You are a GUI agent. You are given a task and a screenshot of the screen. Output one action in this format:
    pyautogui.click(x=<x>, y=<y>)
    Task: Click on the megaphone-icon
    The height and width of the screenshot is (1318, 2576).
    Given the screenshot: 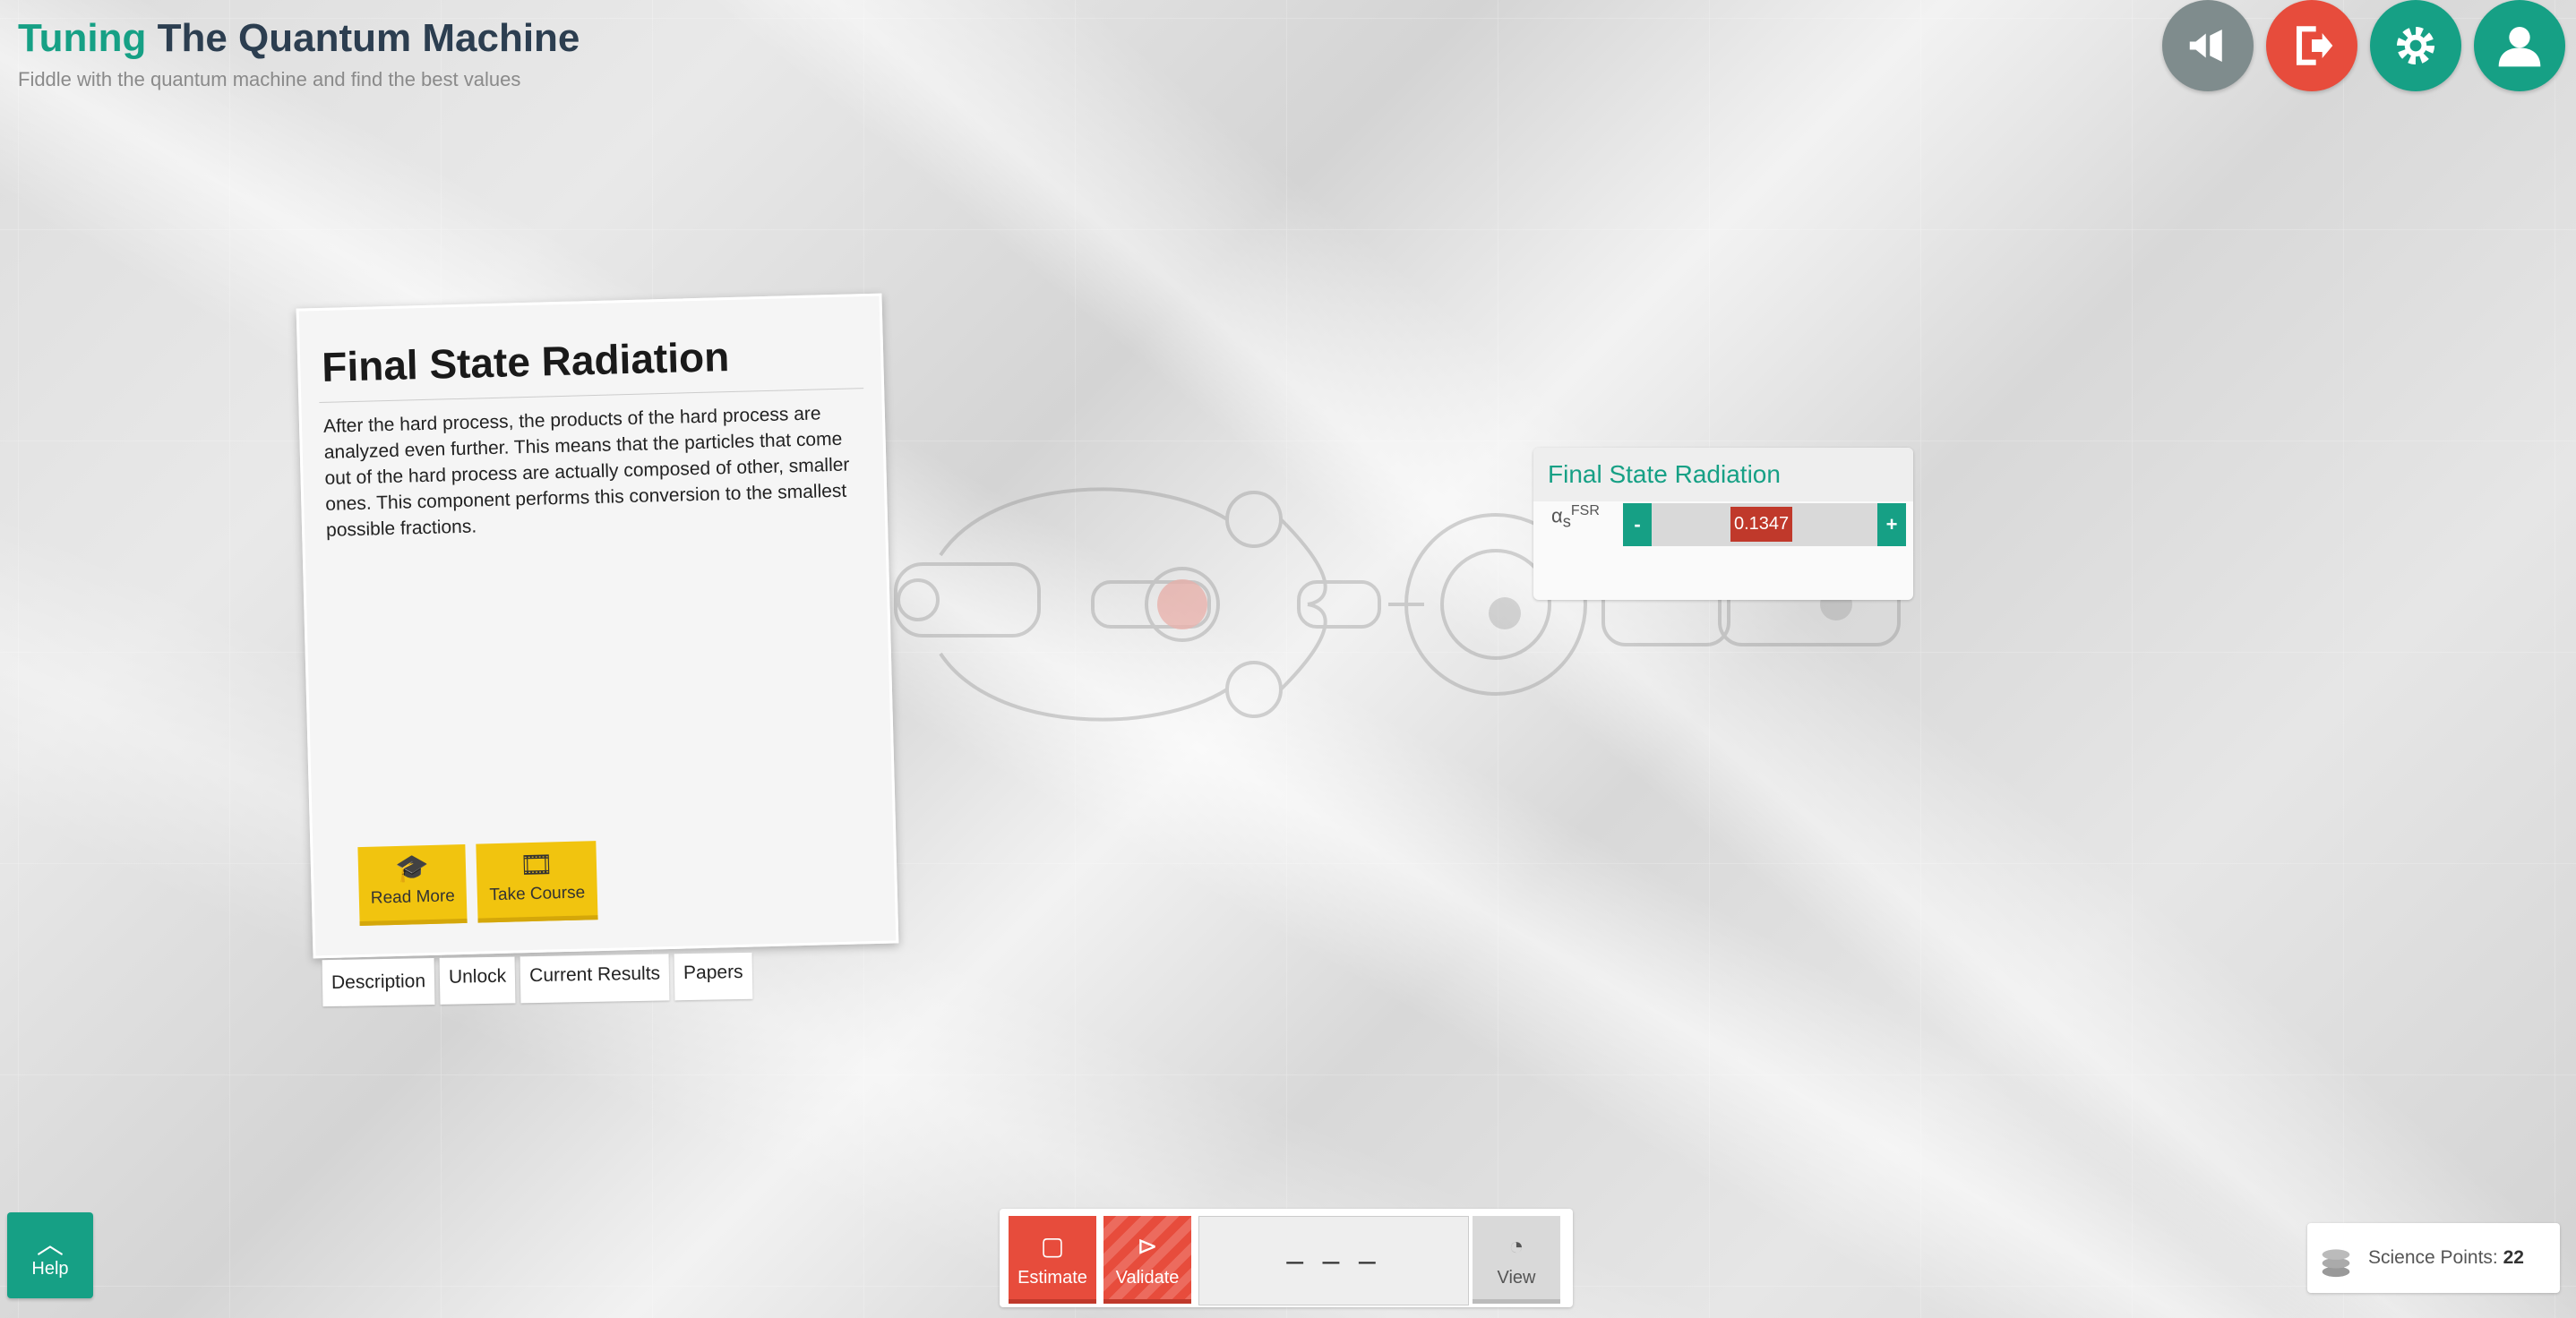 What is the action you would take?
    pyautogui.click(x=2205, y=46)
    